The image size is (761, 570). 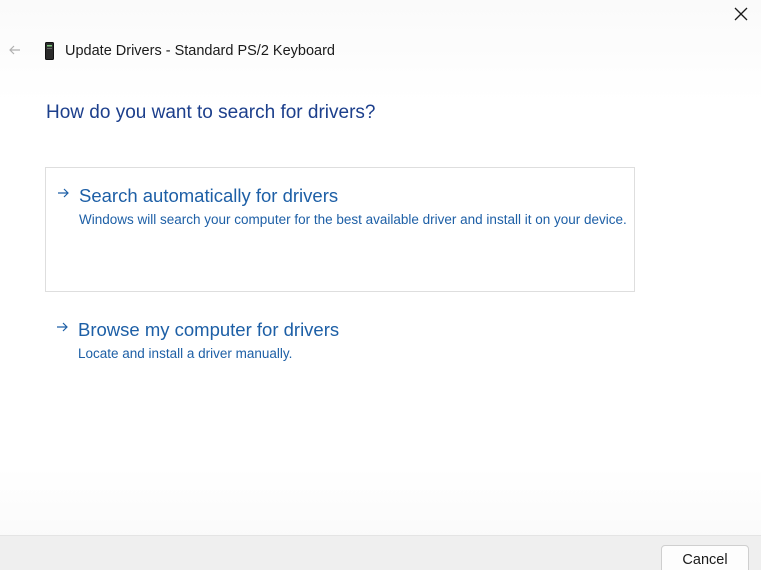 I want to click on dialog-title: Update Drivers - Standard PS/2 Keyboard, so click(x=200, y=51).